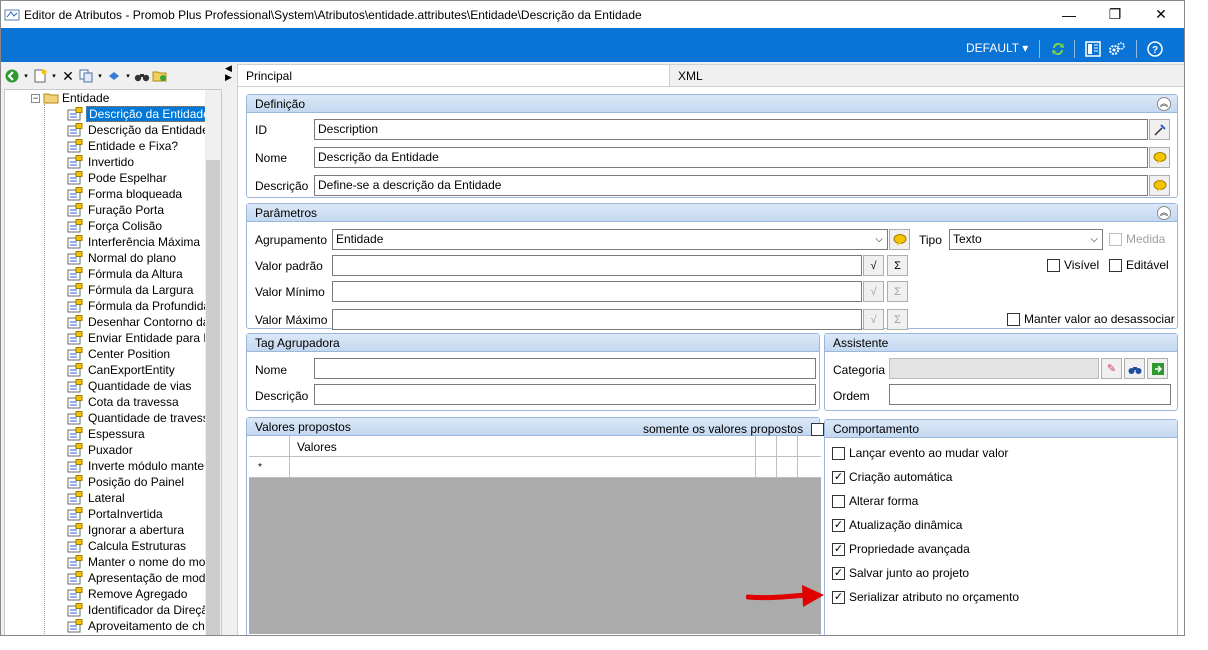 The width and height of the screenshot is (1208, 650). What do you see at coordinates (731, 157) in the screenshot?
I see `nome-field: Descrição da Entidade` at bounding box center [731, 157].